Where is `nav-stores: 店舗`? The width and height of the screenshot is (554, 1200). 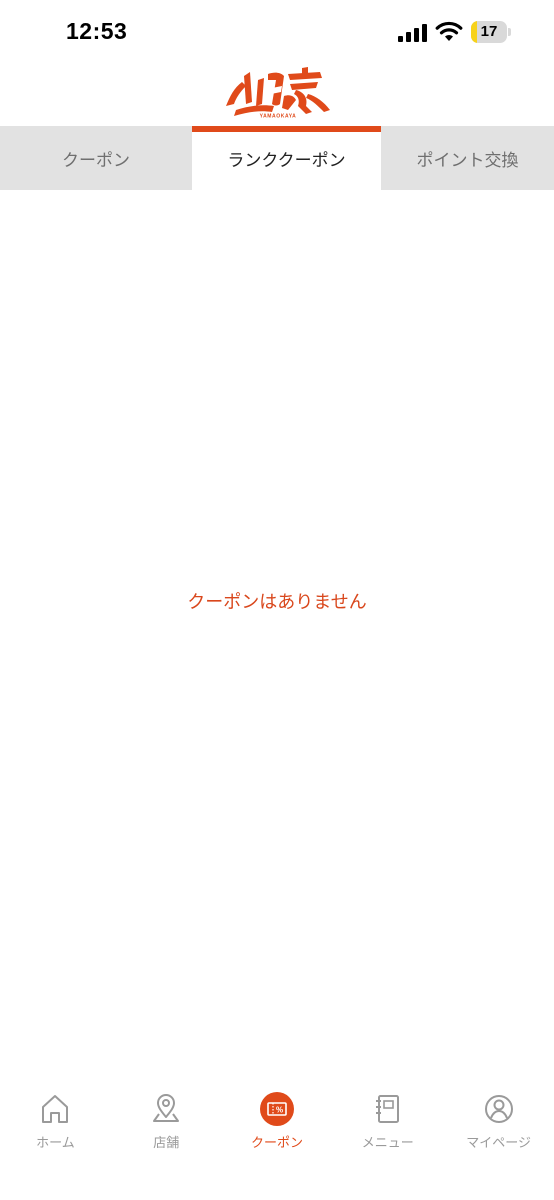
nav-stores: 店舗 is located at coordinates (166, 1125).